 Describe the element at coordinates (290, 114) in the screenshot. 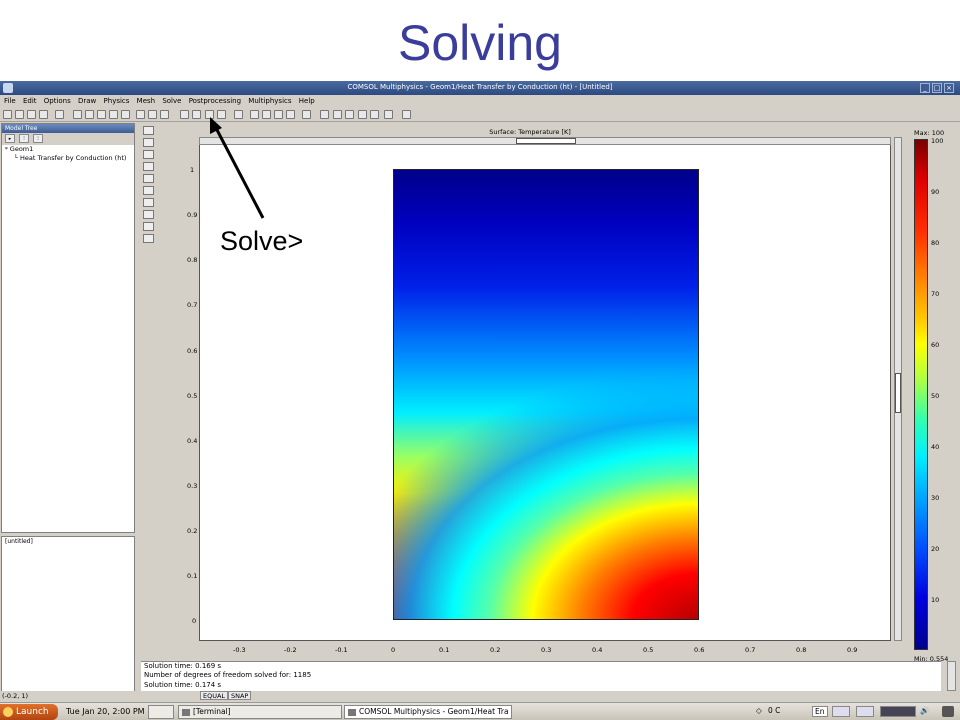

I see `zoom-extents-icon` at that location.